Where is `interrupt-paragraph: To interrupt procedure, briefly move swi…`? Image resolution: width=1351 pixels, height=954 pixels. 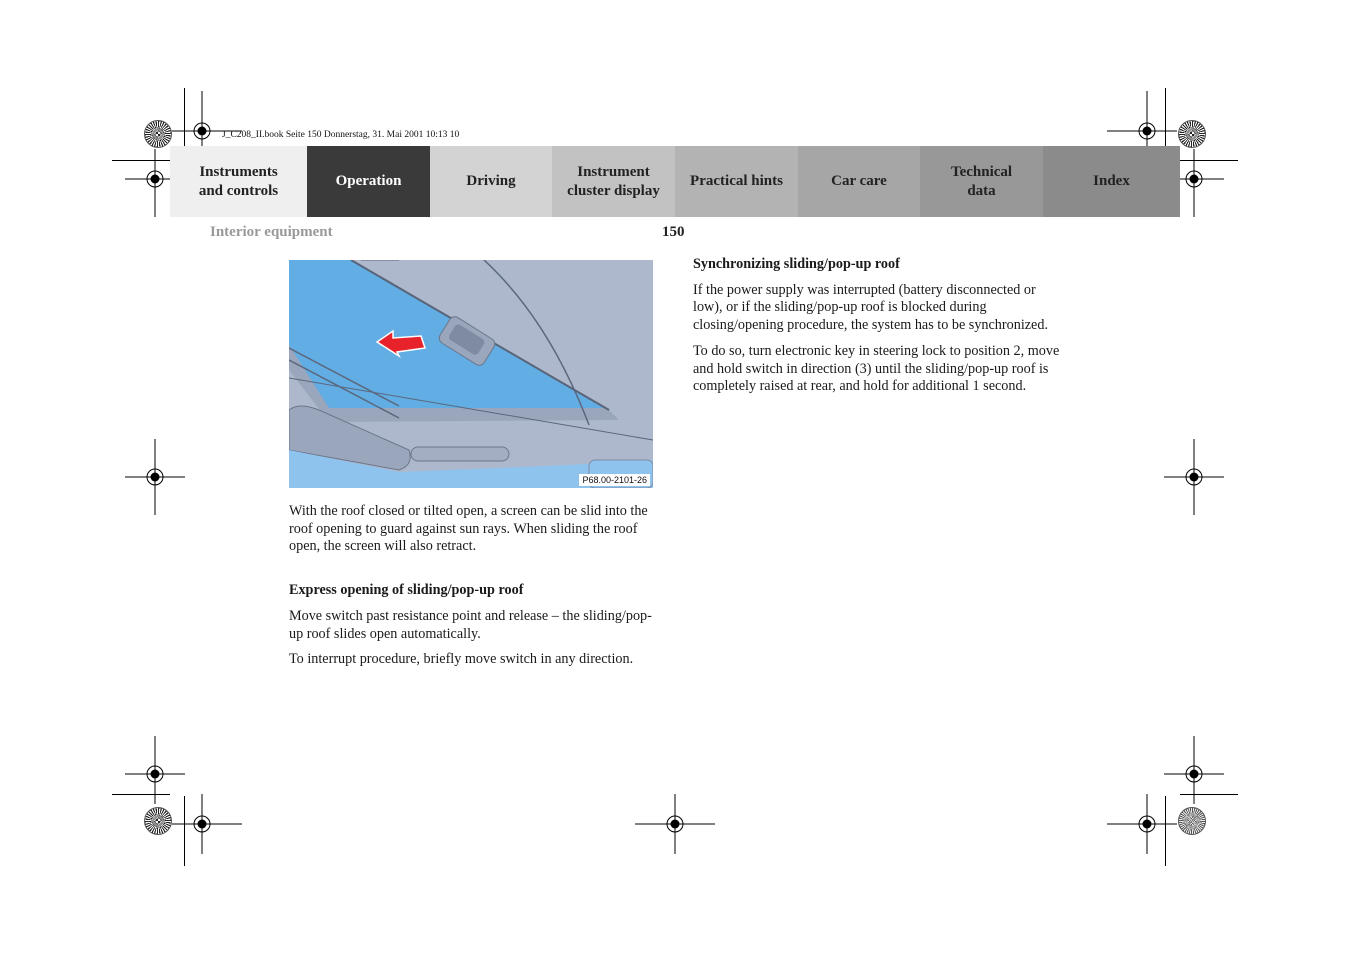
interrupt-paragraph: To interrupt procedure, briefly move swi… is located at coordinates (461, 659).